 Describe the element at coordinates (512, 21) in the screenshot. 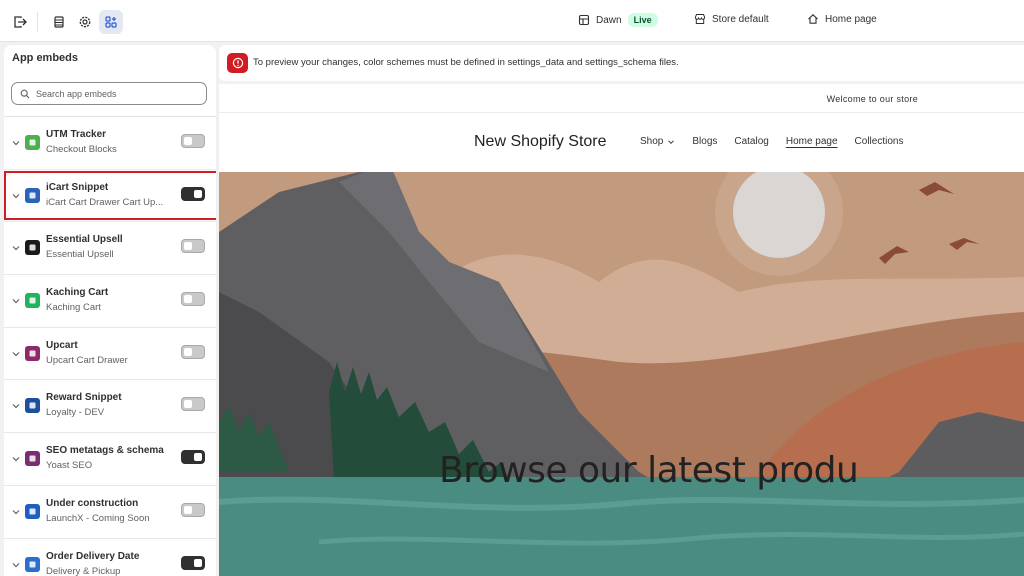

I see `editor-topbar: Dawn Live Store default Home page` at that location.